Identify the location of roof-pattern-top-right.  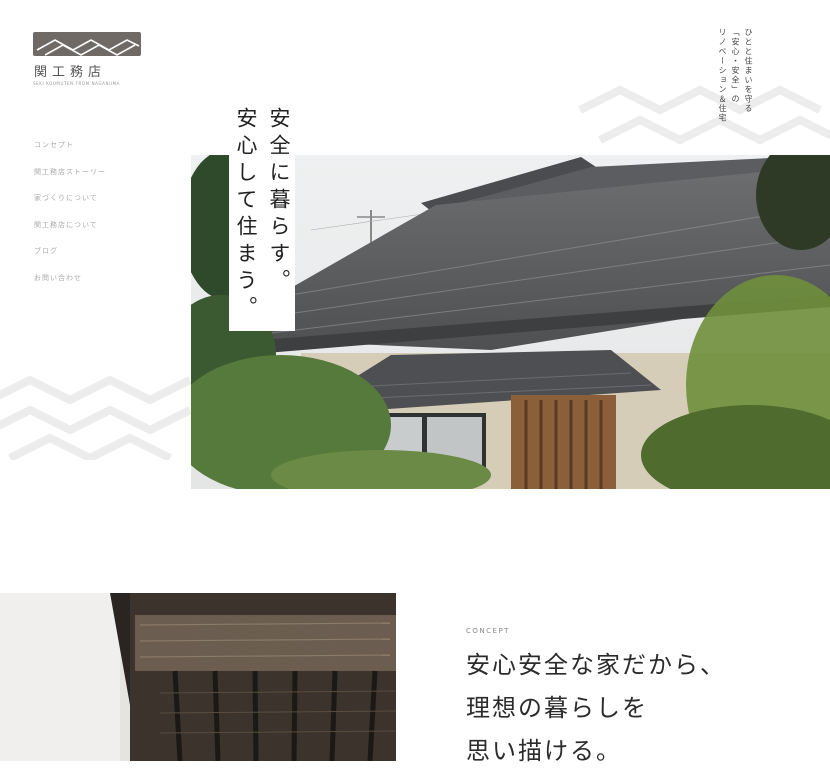
(704, 115).